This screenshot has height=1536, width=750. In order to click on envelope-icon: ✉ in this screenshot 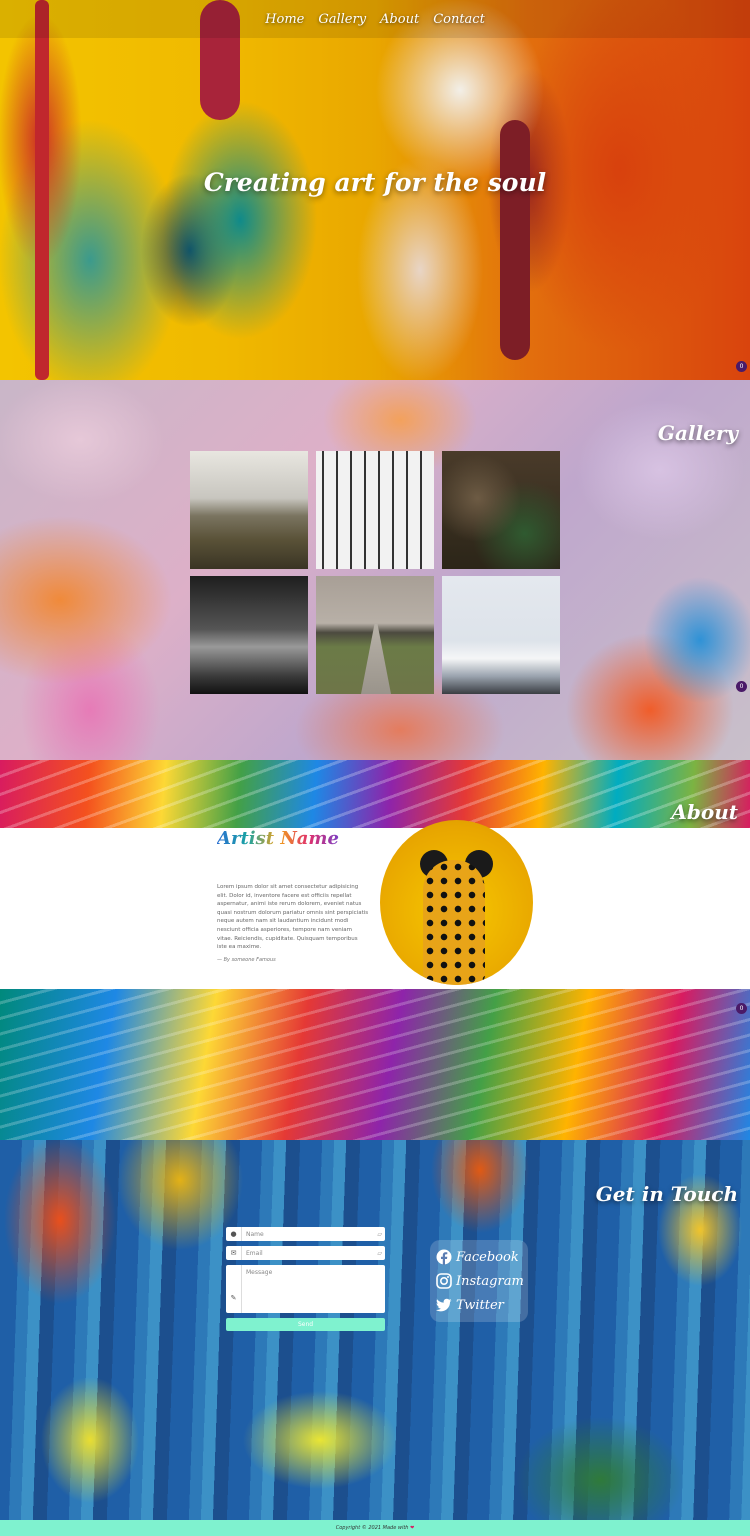, I will do `click(234, 1253)`.